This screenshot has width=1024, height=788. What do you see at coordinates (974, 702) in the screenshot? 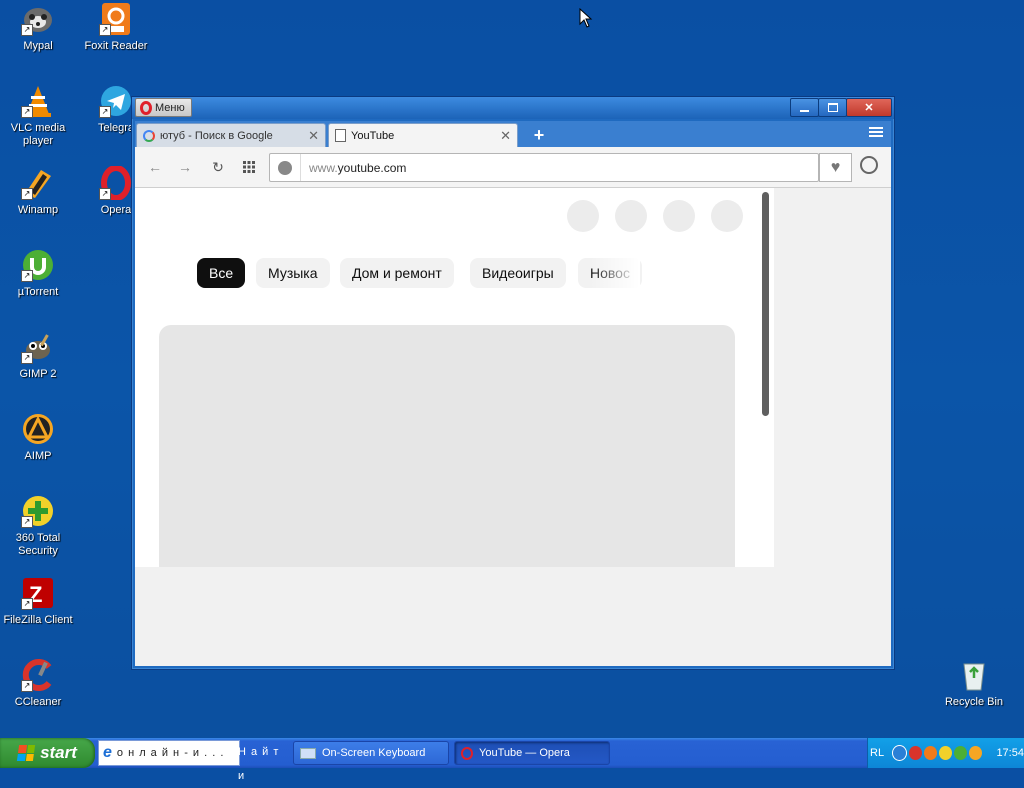
I see `desktop-icon-label: Recycle Bin` at bounding box center [974, 702].